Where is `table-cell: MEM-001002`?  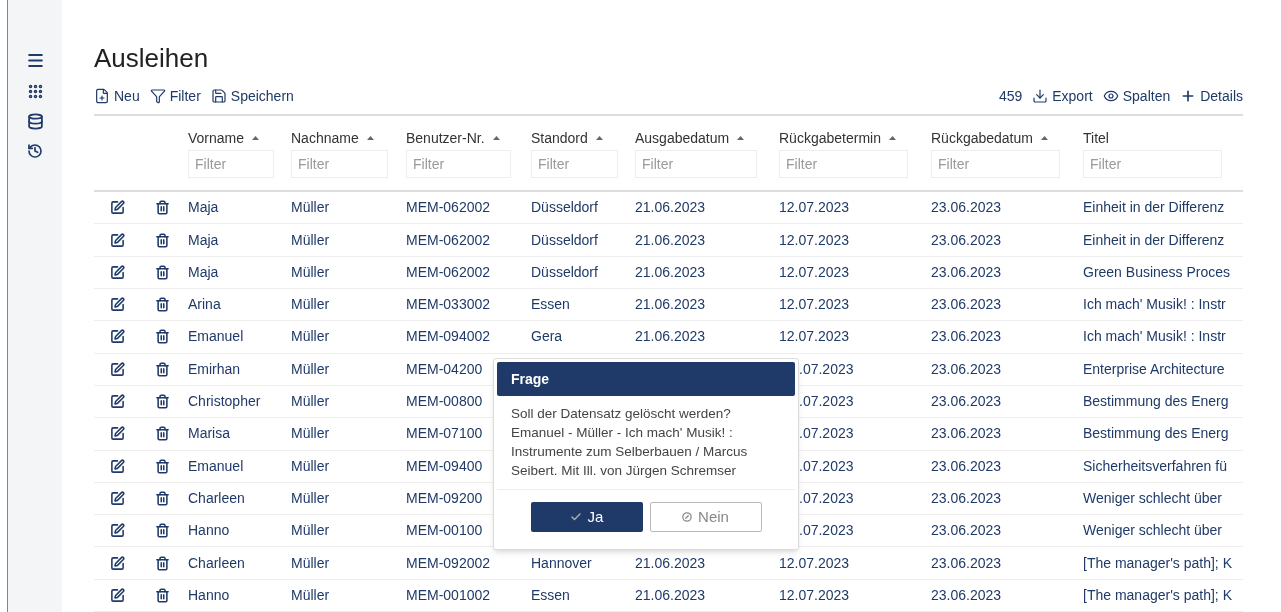
table-cell: MEM-001002 is located at coordinates (448, 594).